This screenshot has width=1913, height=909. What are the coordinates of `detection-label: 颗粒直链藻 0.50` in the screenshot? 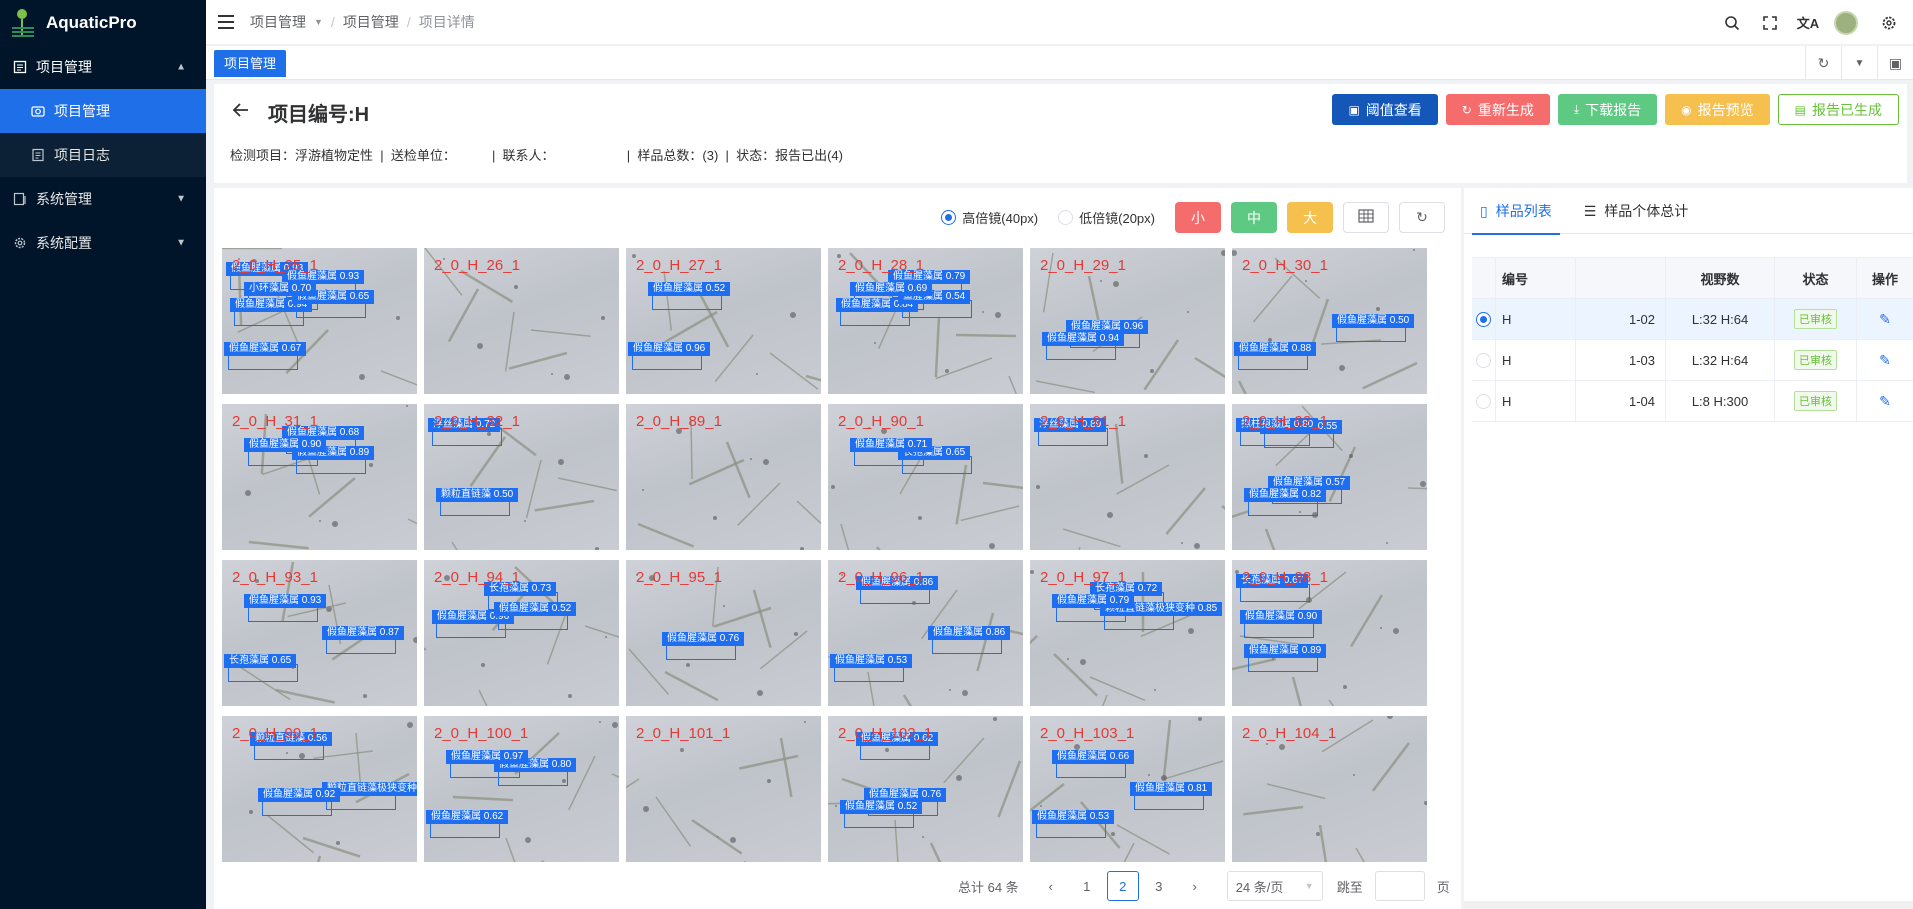 It's located at (477, 495).